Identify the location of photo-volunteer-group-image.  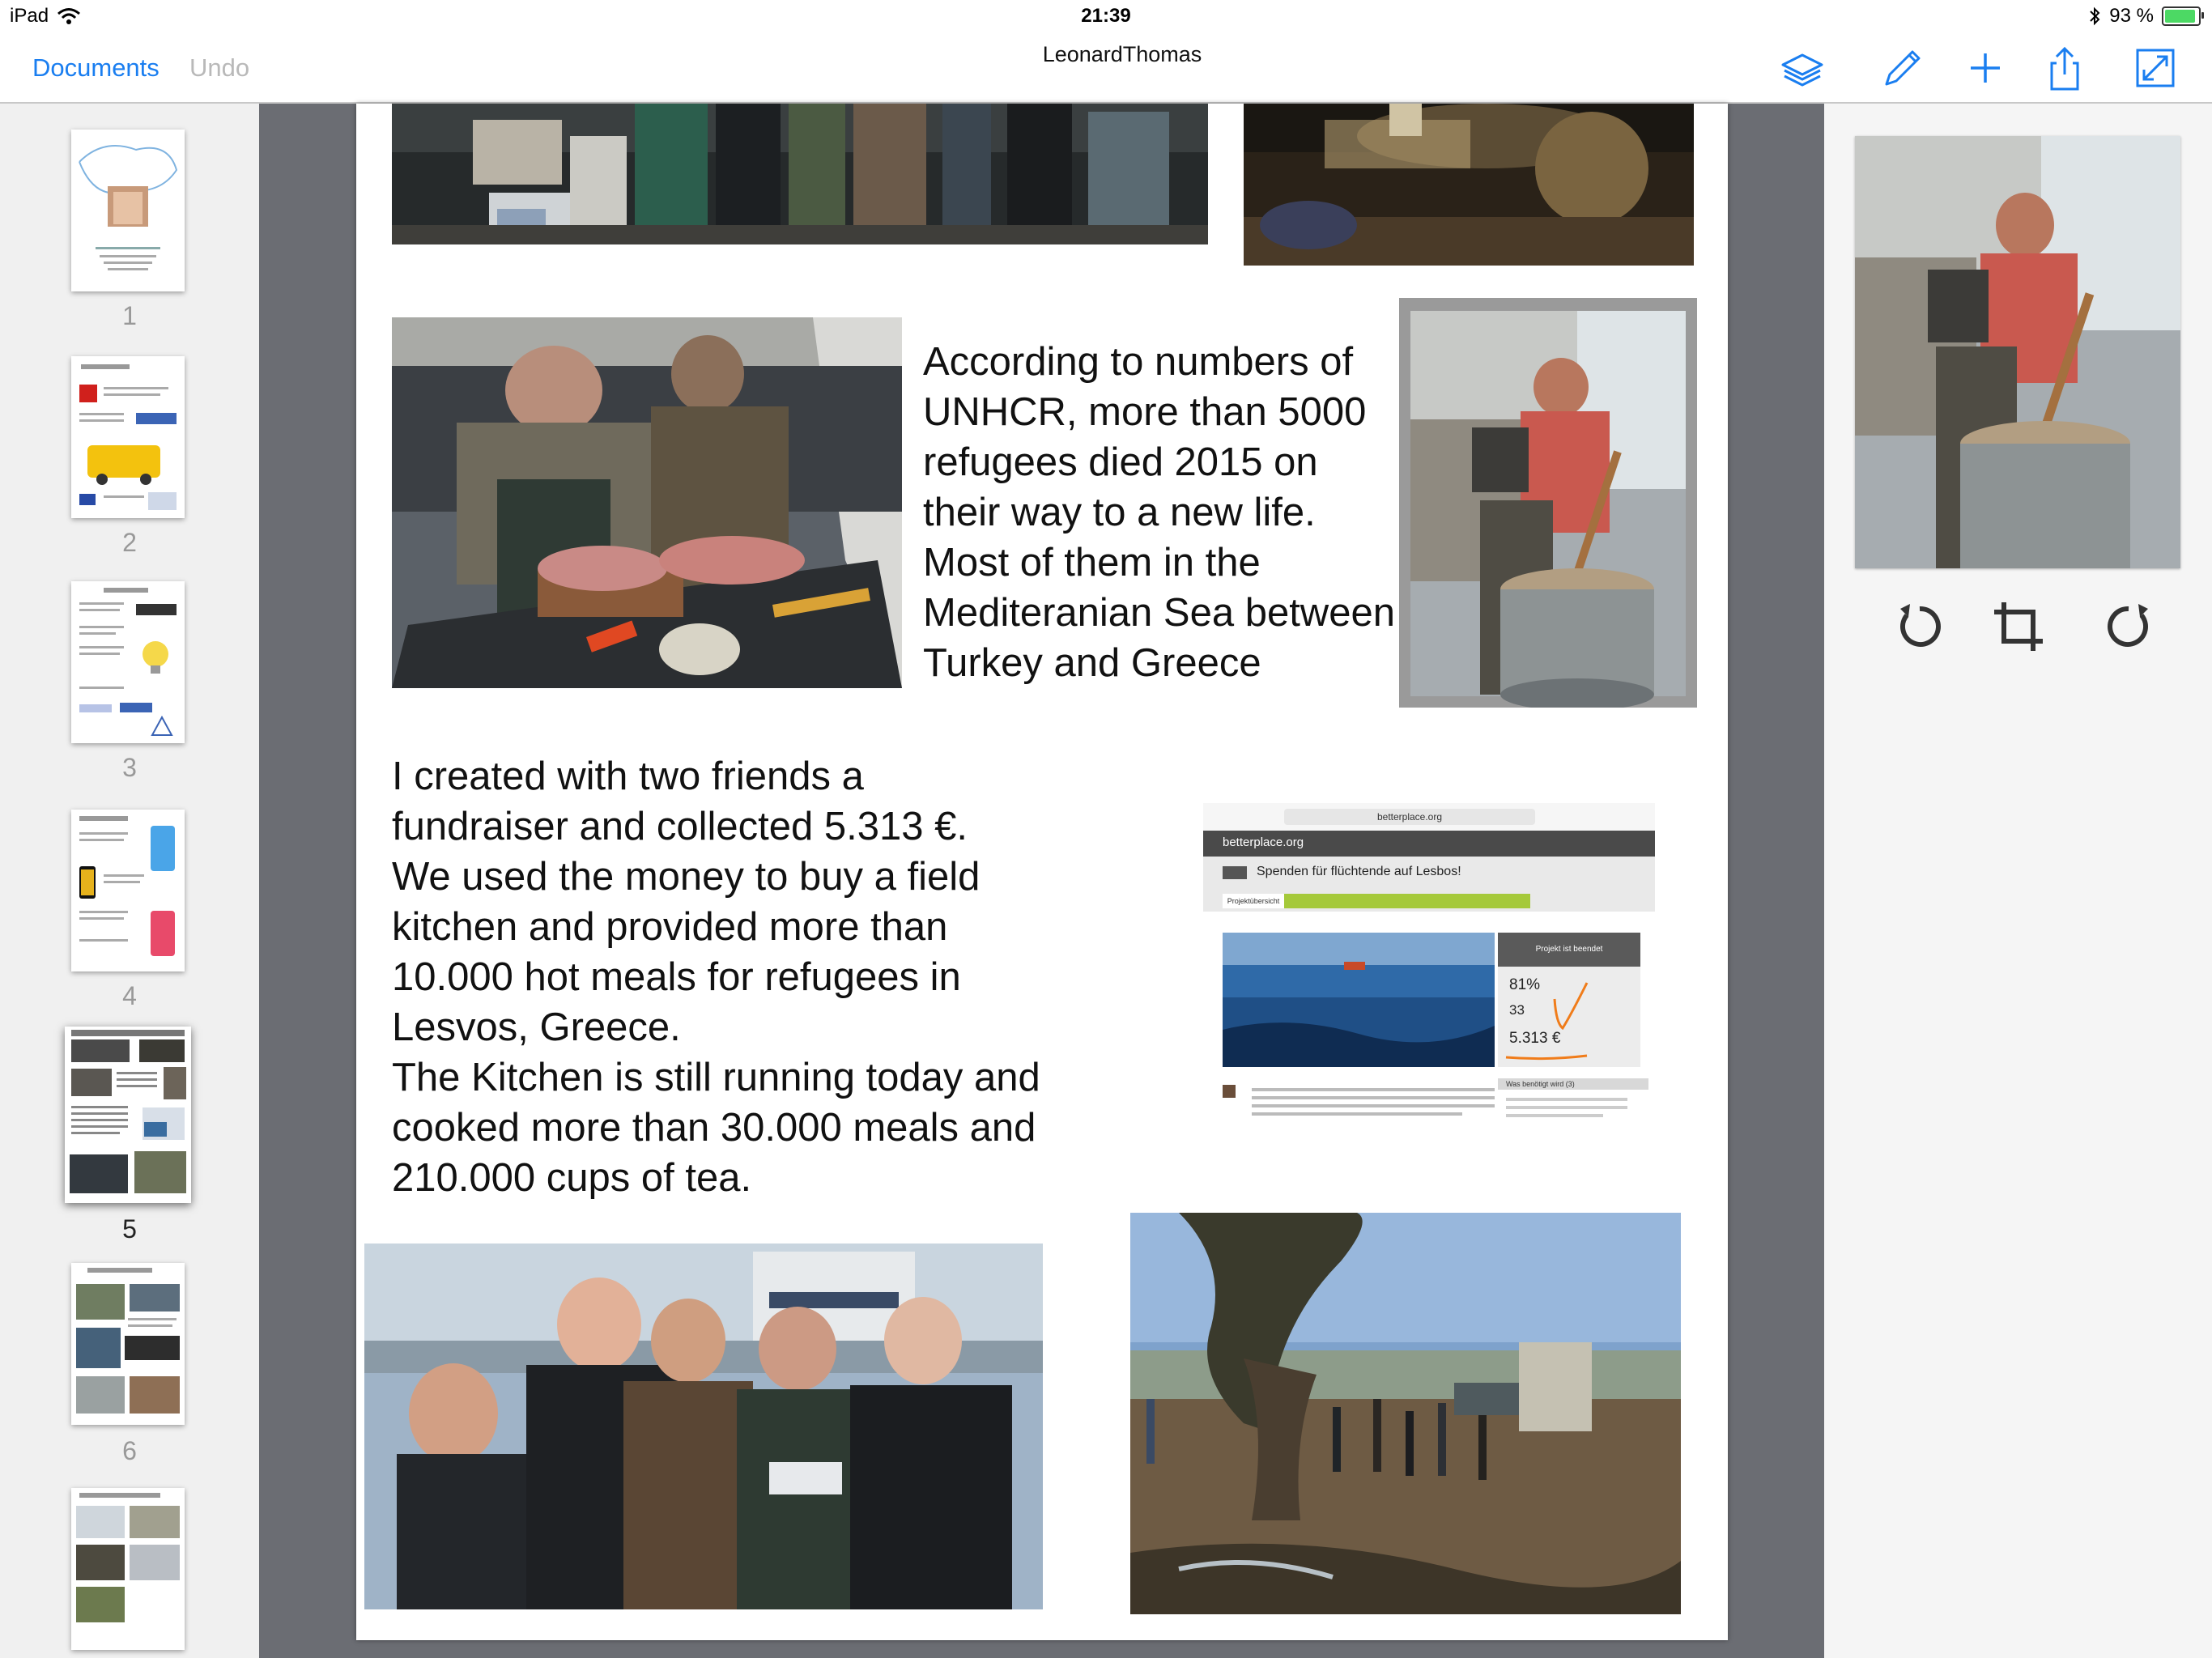
(703, 1426).